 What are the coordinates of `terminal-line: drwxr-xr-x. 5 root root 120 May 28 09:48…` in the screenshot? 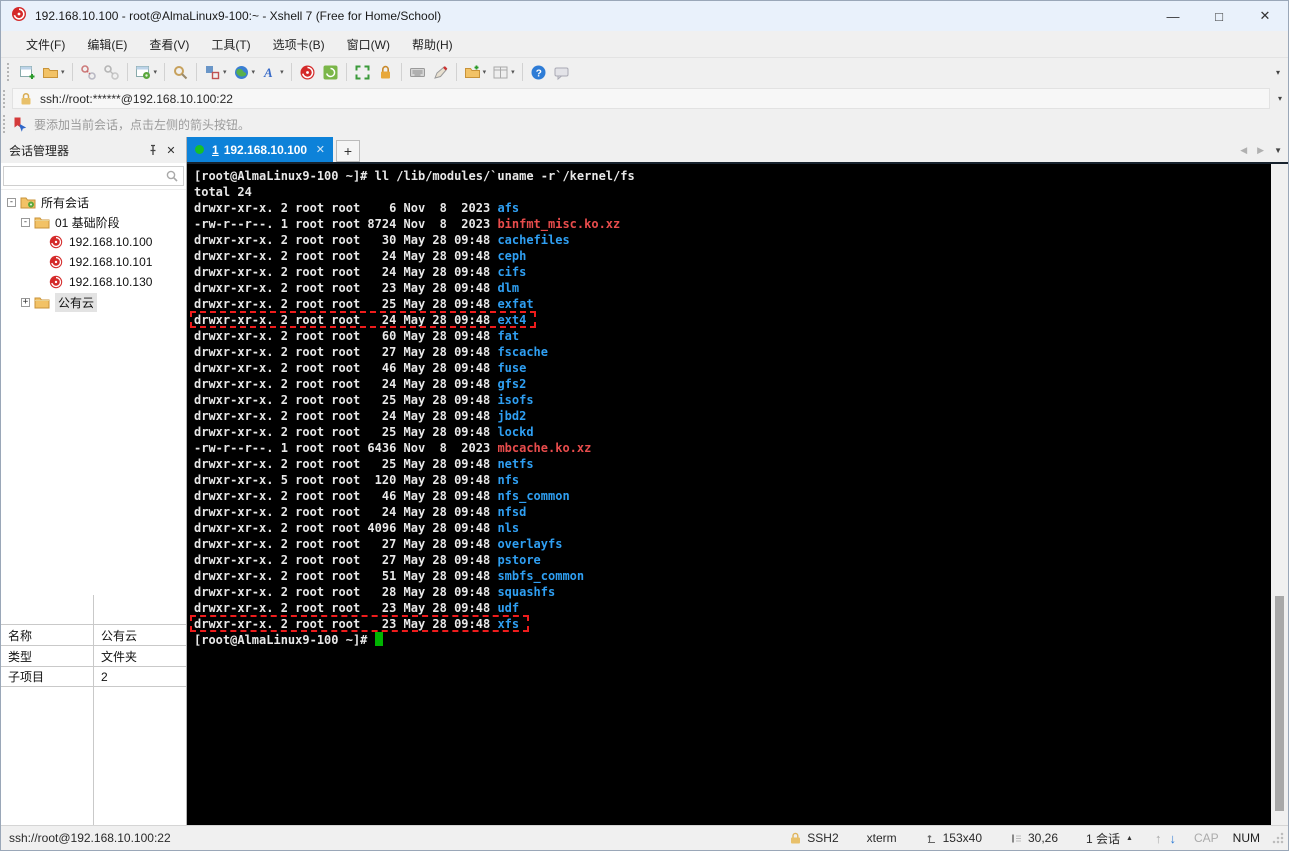 It's located at (357, 480).